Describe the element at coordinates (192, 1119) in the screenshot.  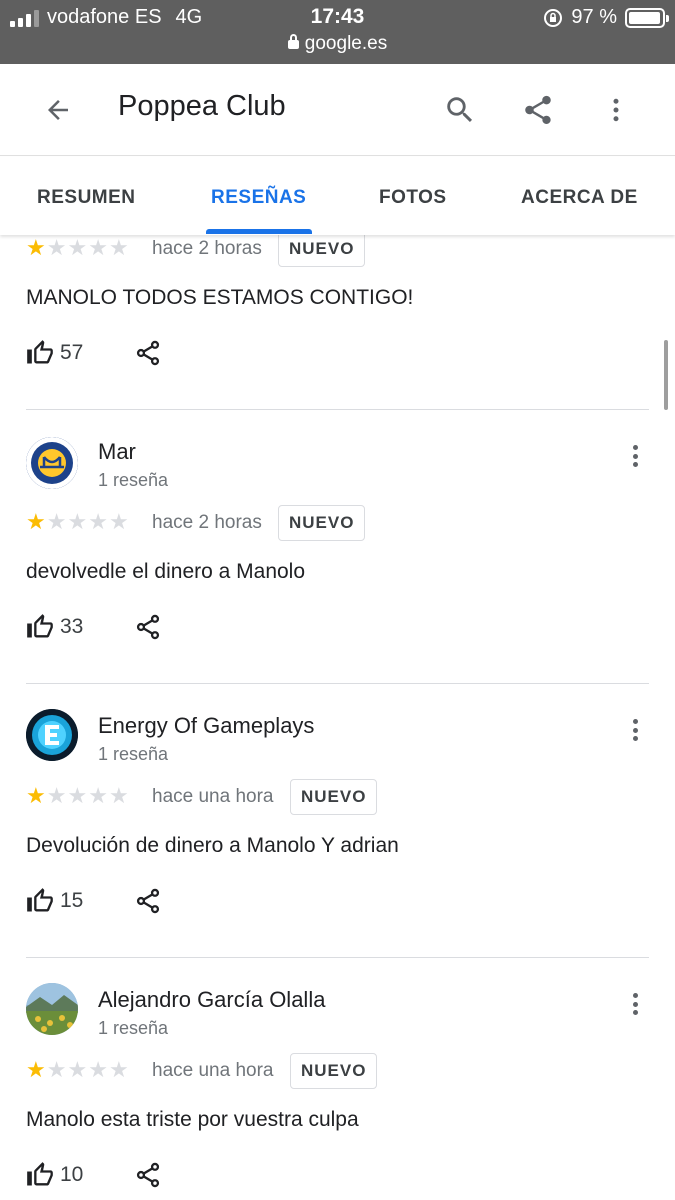
I see `review-text: Manolo esta triste por vuestra culpa` at that location.